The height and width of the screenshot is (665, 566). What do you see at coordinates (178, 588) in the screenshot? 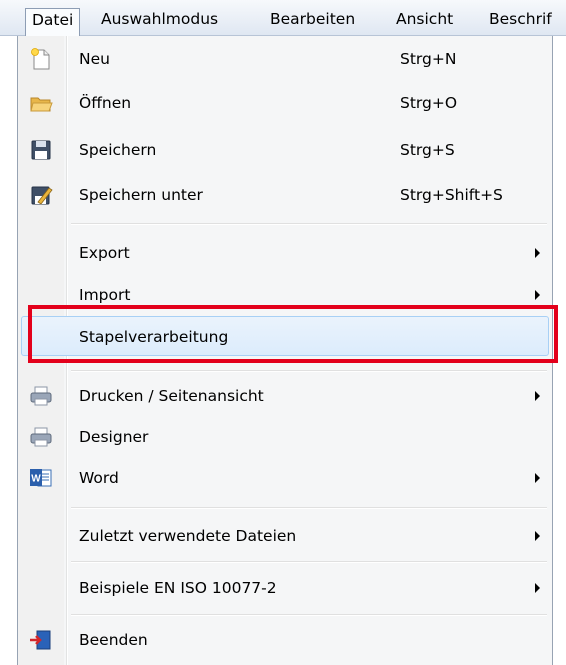
I see `menu-item-label: Beispiele EN ISO 10077-2` at bounding box center [178, 588].